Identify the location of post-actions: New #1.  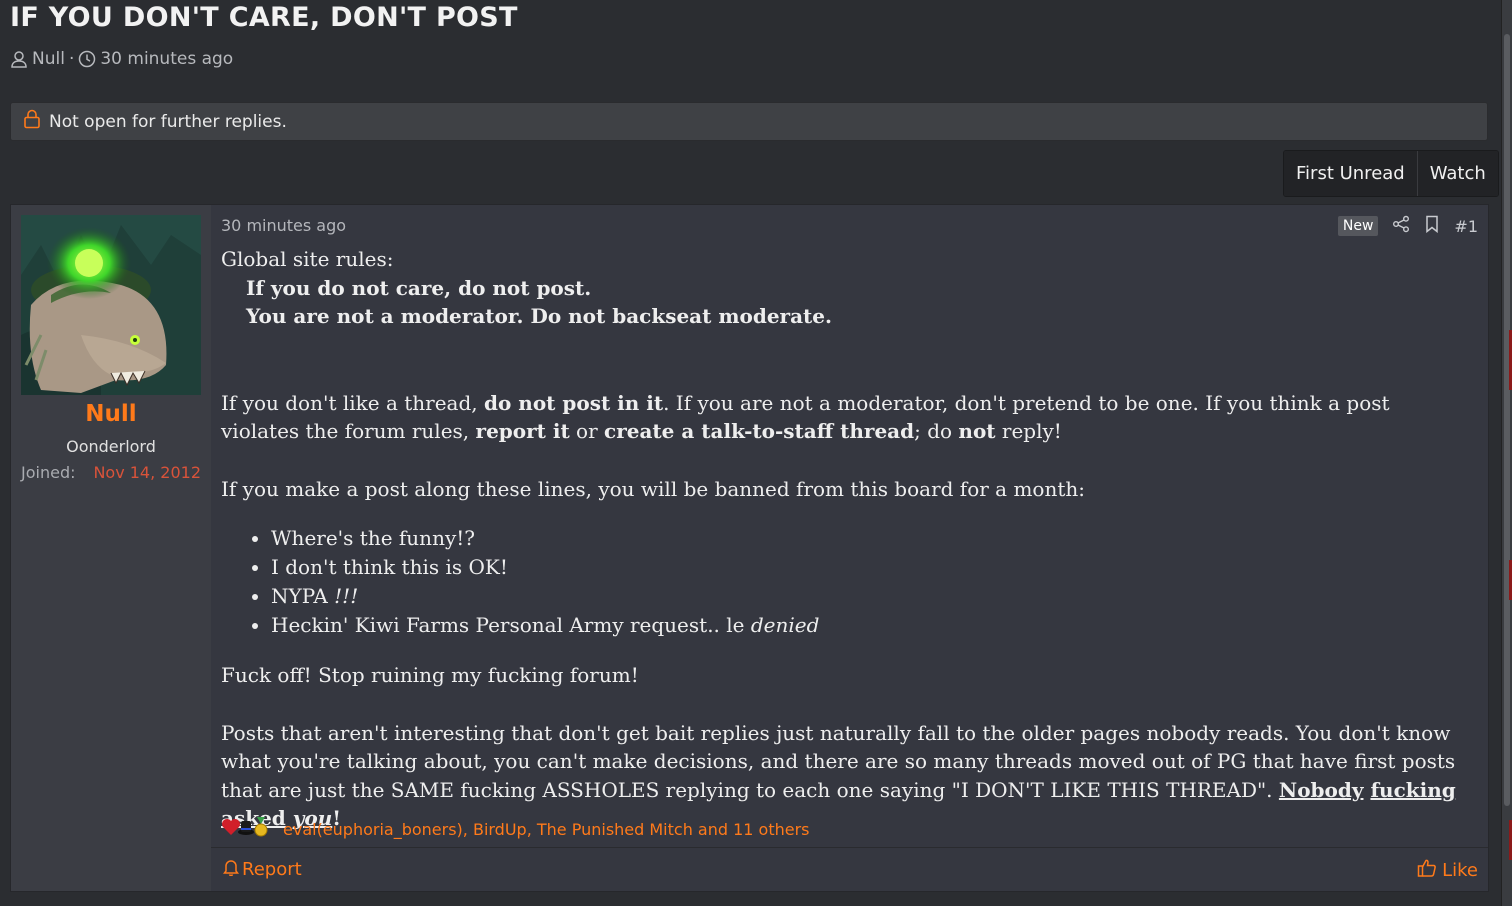
(1407, 226).